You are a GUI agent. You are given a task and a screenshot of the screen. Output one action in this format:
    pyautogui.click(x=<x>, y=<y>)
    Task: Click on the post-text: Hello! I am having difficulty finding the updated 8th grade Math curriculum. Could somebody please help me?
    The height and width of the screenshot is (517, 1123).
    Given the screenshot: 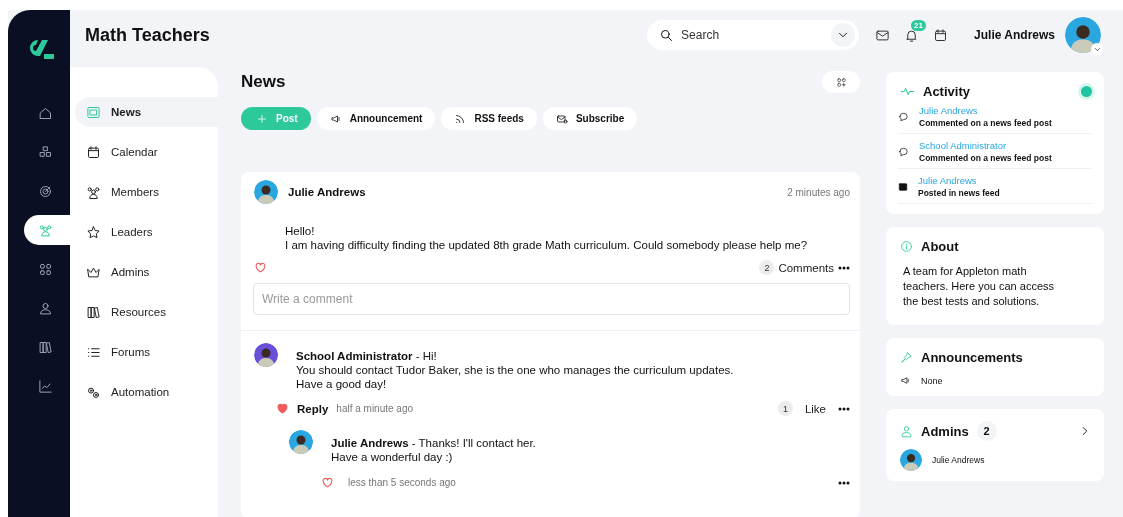 What is the action you would take?
    pyautogui.click(x=546, y=238)
    